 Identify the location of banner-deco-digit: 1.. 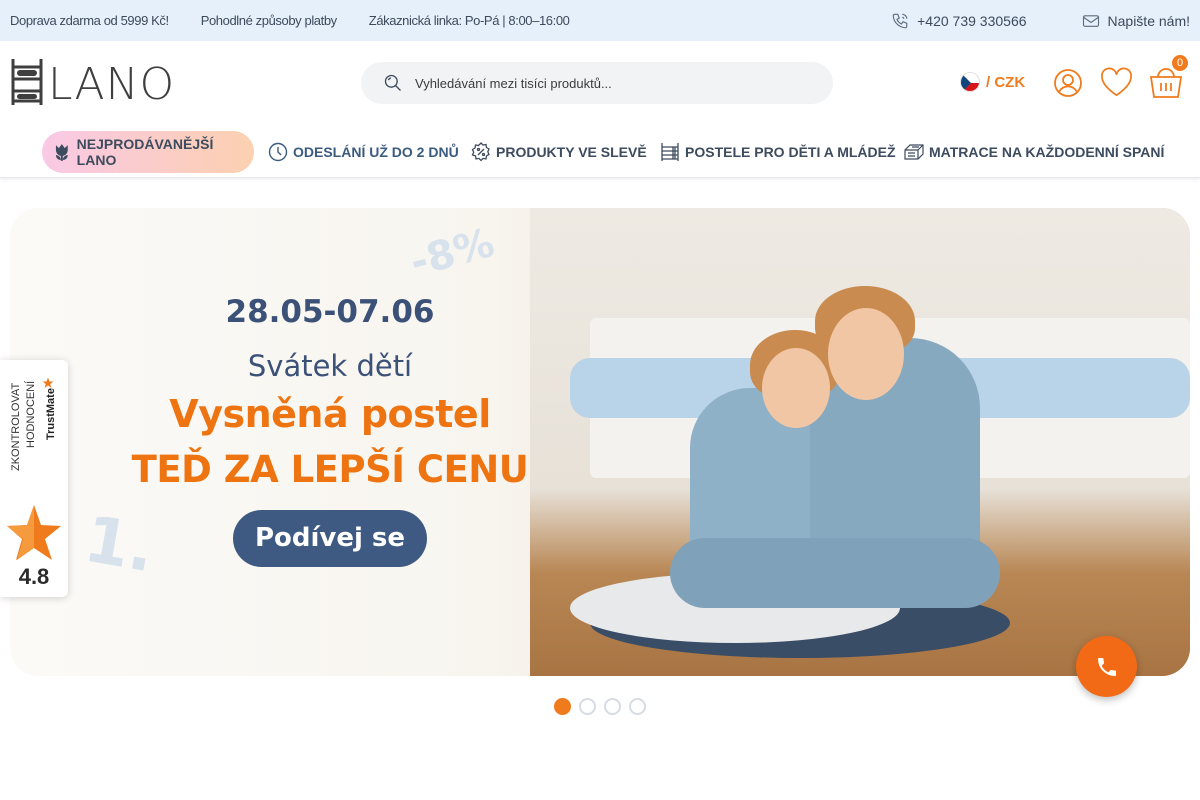
(119, 545).